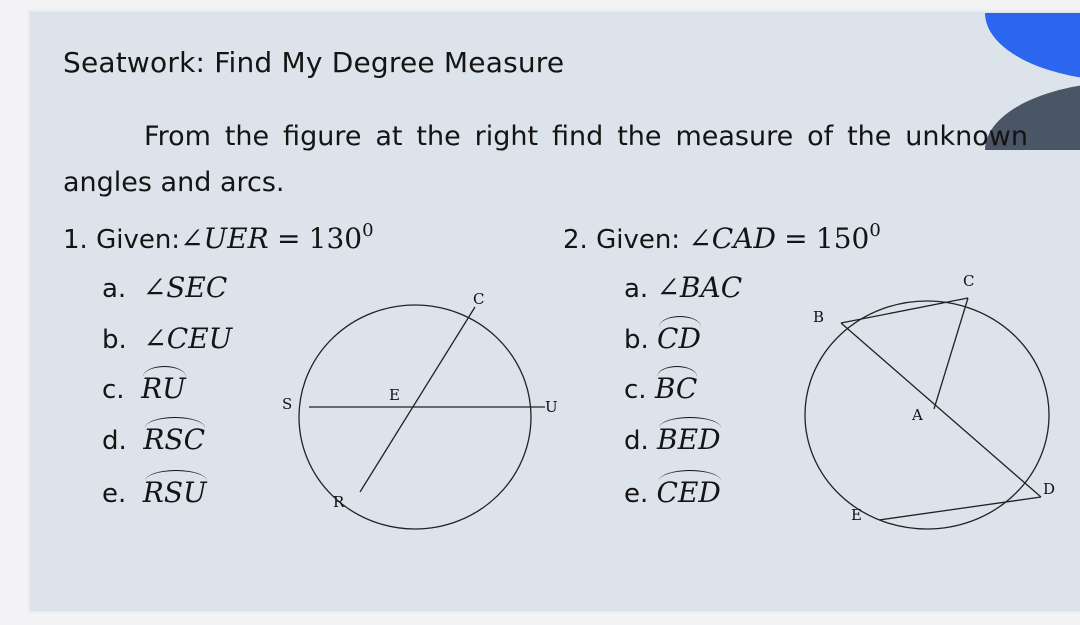 The image size is (1080, 625). What do you see at coordinates (575, 240) in the screenshot?
I see `problem2-number: 2.` at bounding box center [575, 240].